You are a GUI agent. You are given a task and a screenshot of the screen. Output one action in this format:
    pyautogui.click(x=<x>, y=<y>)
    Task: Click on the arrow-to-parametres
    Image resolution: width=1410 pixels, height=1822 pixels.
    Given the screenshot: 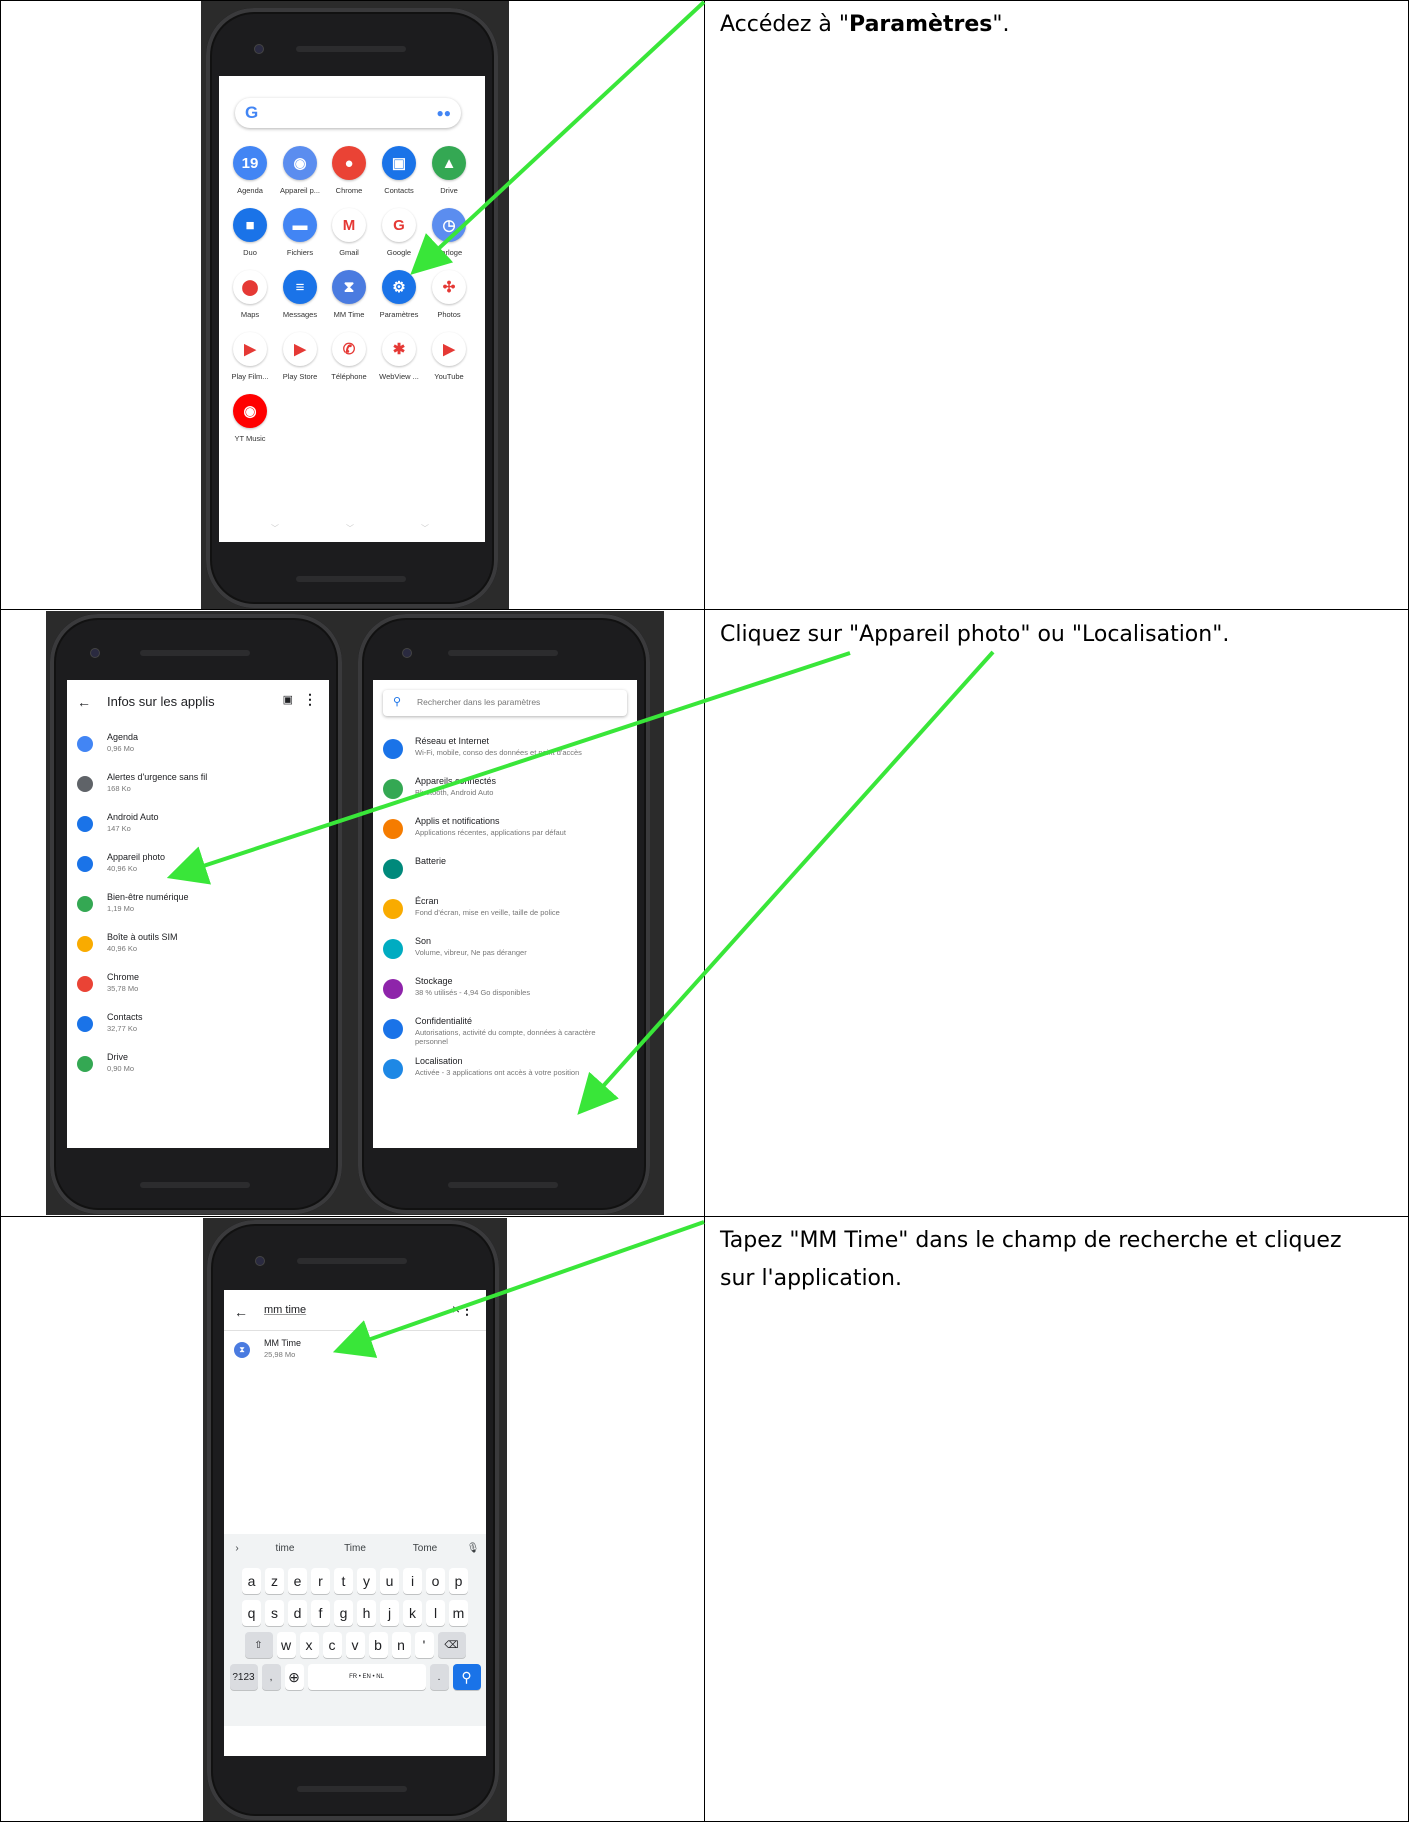 What is the action you would take?
    pyautogui.click(x=558, y=137)
    